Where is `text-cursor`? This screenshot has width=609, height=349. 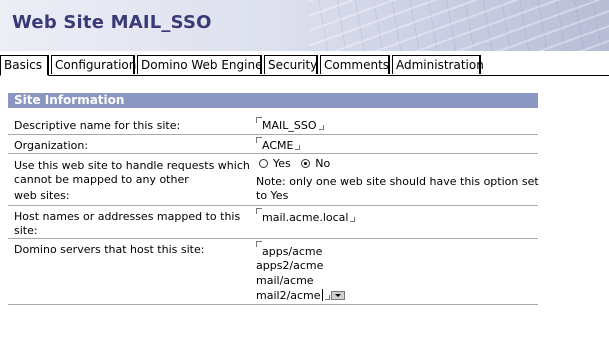
text-cursor is located at coordinates (322, 295).